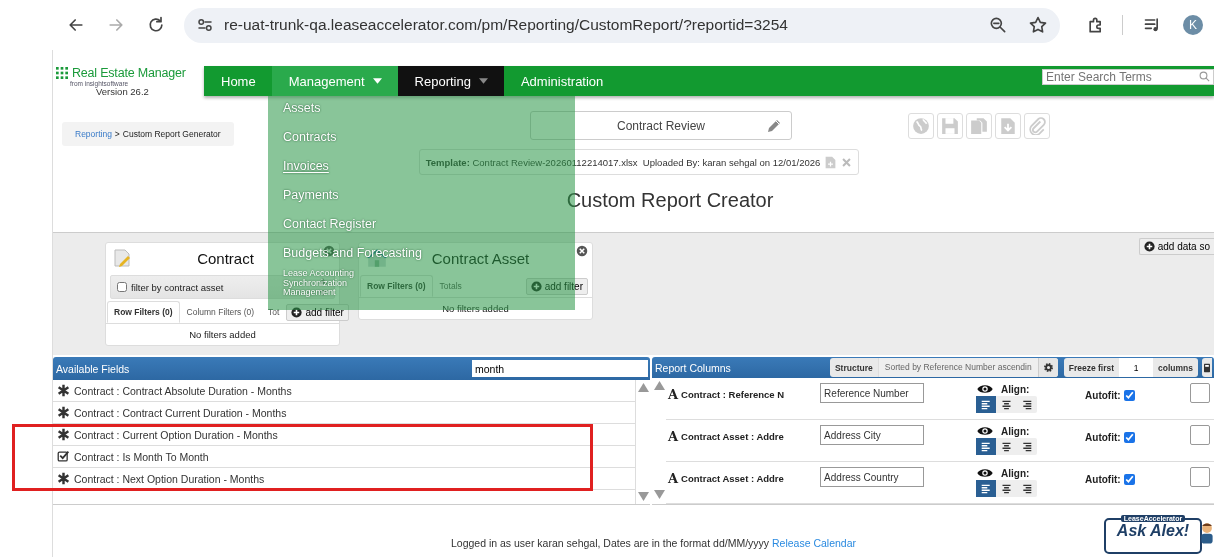 Image resolution: width=1214 pixels, height=557 pixels. What do you see at coordinates (171, 134) in the screenshot?
I see `breadcrumb-current: Custom Report Generator` at bounding box center [171, 134].